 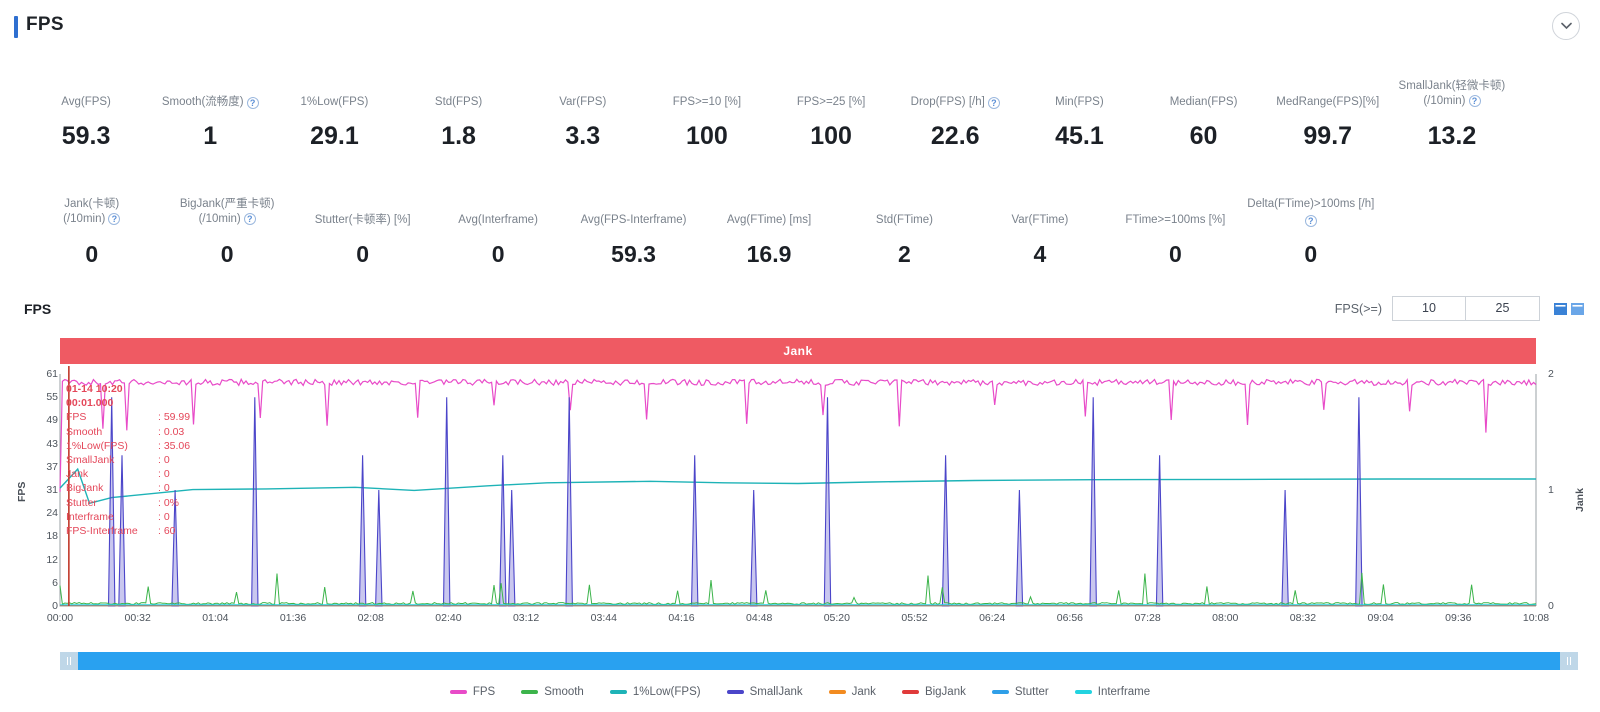 What do you see at coordinates (210, 136) in the screenshot?
I see `metric-value: 1` at bounding box center [210, 136].